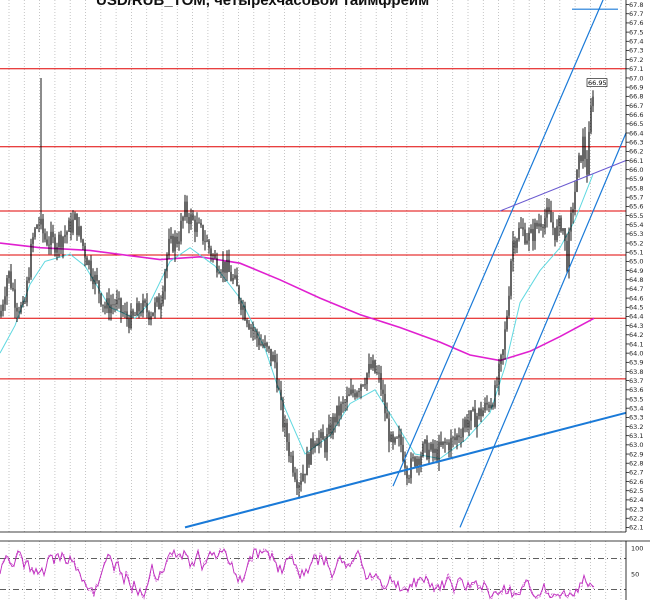 This screenshot has width=650, height=604. What do you see at coordinates (636, 418) in the screenshot?
I see `tick-label: 63.3` at bounding box center [636, 418].